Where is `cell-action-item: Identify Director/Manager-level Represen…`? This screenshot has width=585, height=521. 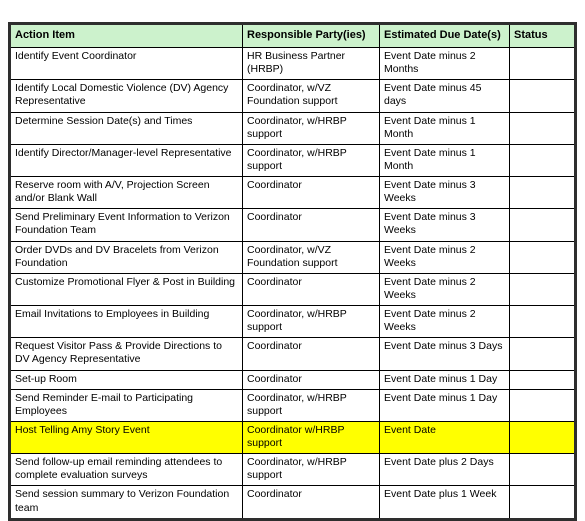
cell-action-item: Identify Director/Manager-level Represen… is located at coordinates (126, 160).